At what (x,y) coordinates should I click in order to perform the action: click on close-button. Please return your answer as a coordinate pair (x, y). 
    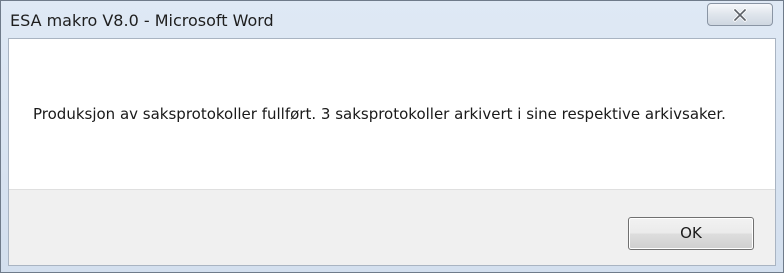
    Looking at the image, I should click on (740, 14).